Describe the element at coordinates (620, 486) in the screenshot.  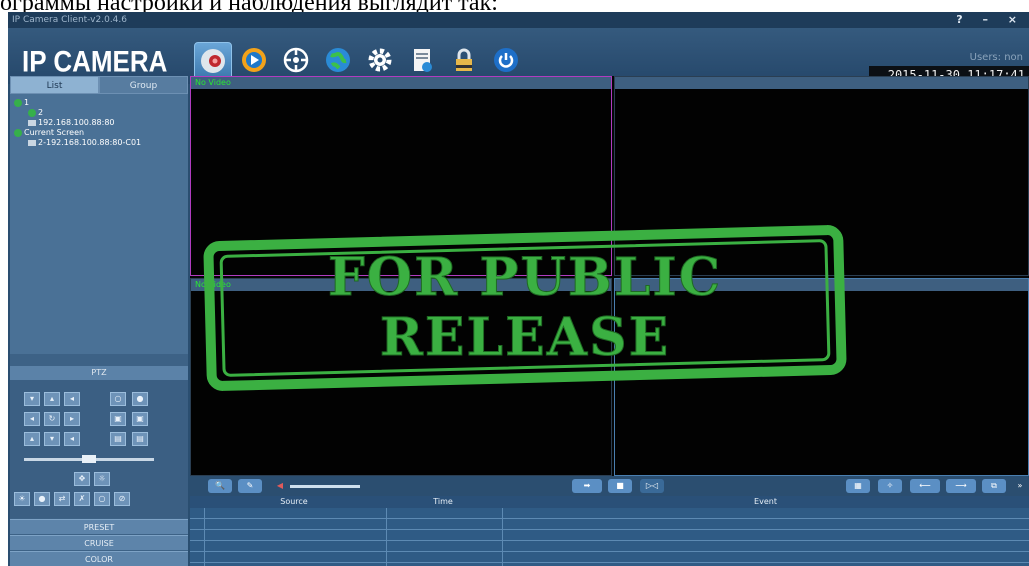
I see `camera-icon: ■` at that location.